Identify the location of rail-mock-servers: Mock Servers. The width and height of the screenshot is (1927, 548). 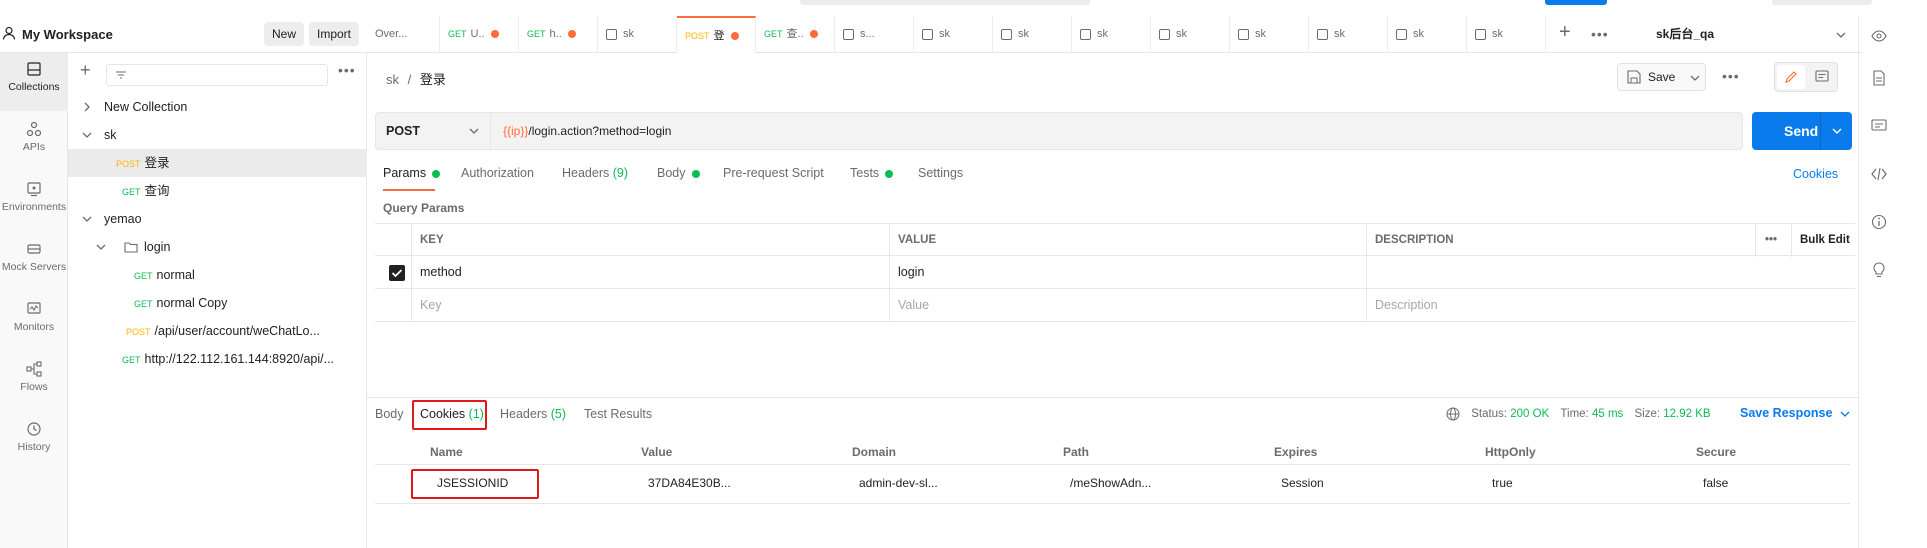
(34, 262).